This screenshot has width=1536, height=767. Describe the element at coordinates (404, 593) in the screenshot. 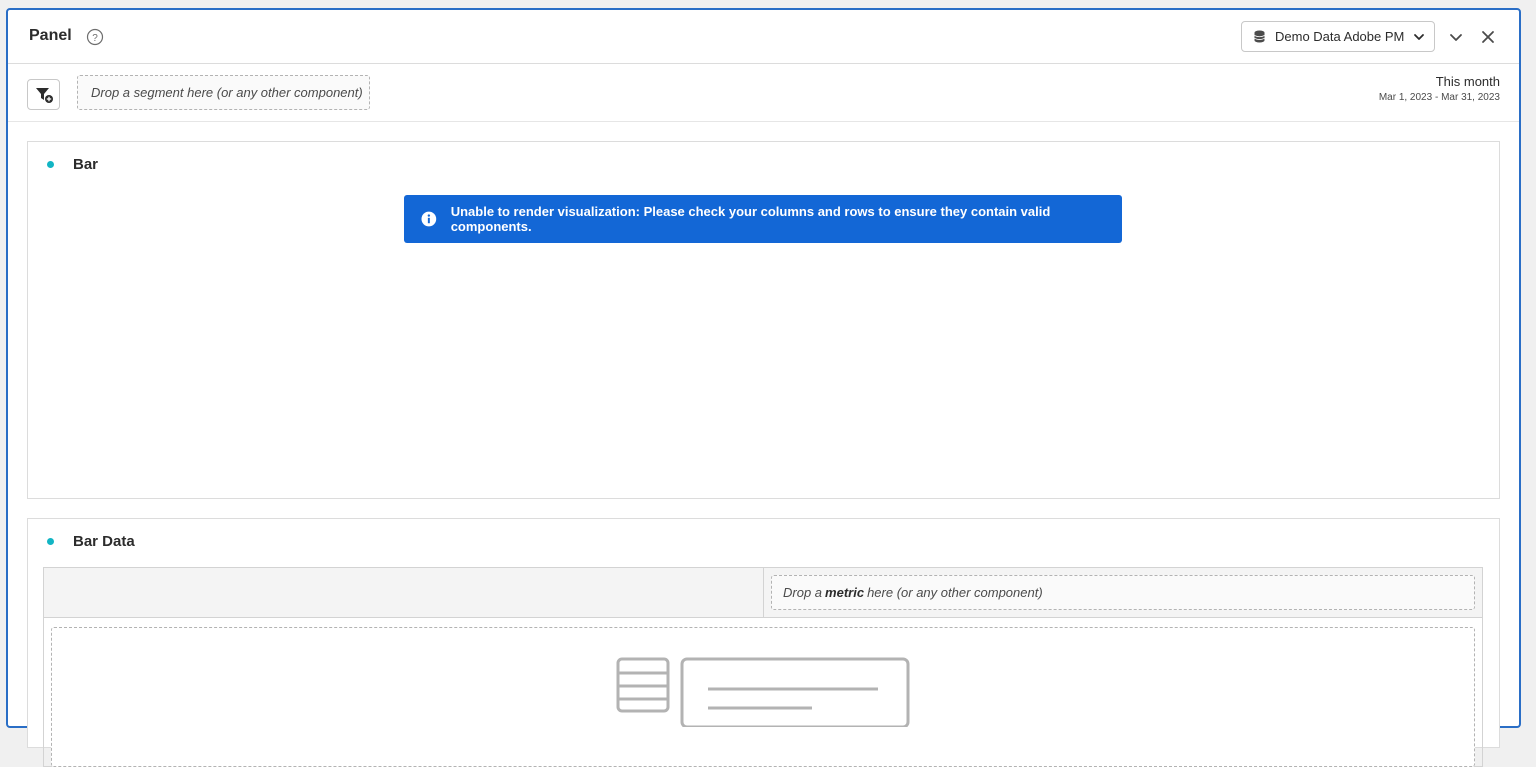

I see `dimension-header-cell` at that location.